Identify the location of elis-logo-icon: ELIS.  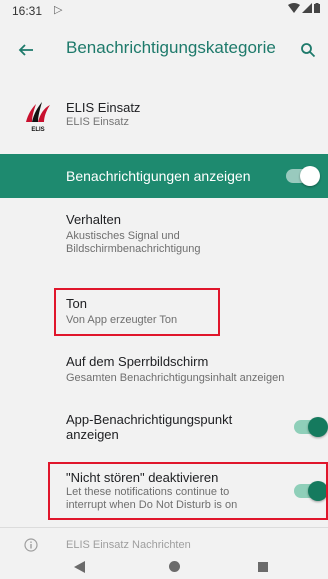
(38, 117).